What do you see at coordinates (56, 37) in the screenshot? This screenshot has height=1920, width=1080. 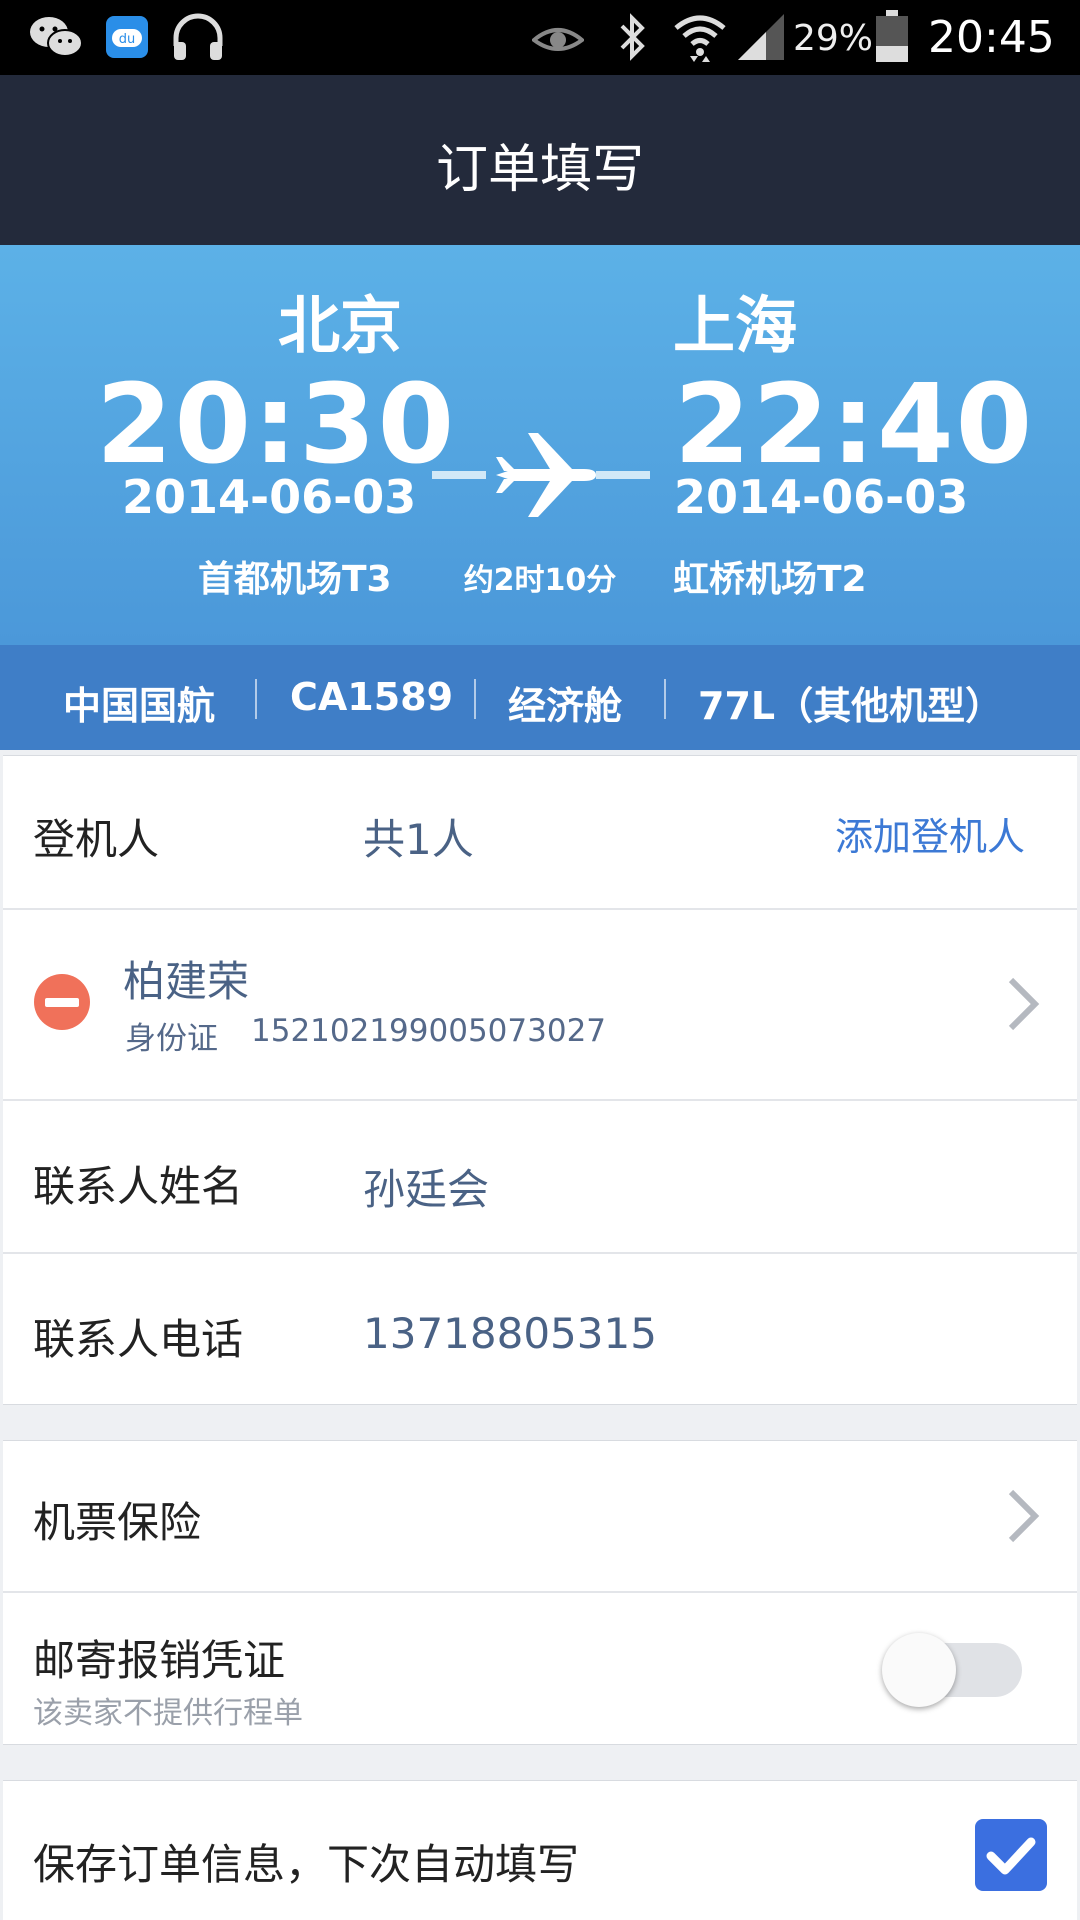 I see `wechat-icon` at bounding box center [56, 37].